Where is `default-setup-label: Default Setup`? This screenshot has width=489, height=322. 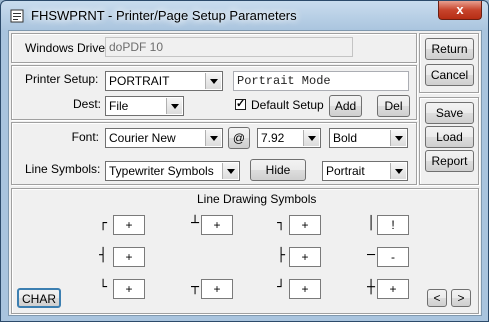
default-setup-label: Default Setup is located at coordinates (287, 105).